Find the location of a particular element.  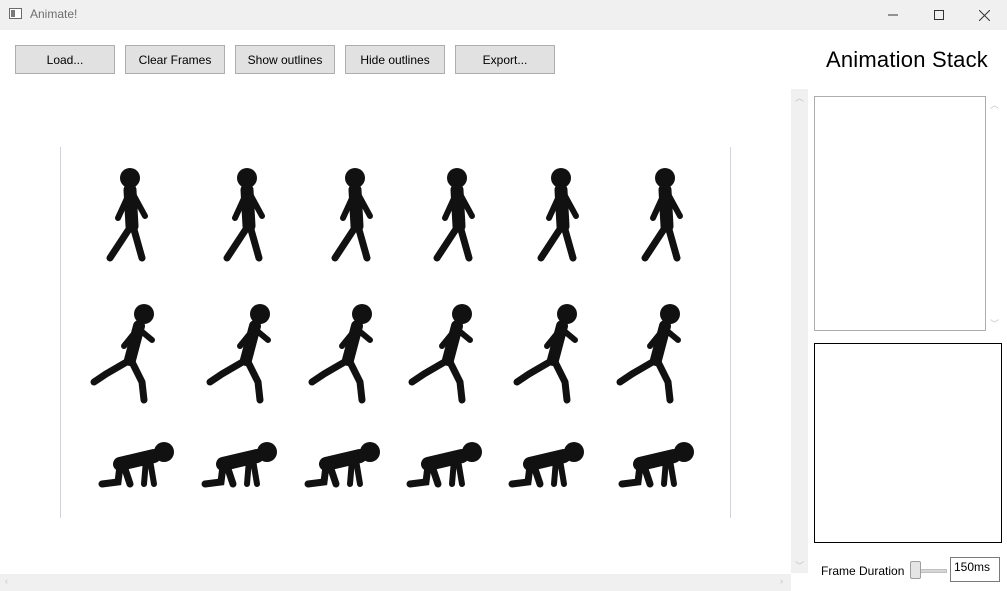

title-bar: Animate! is located at coordinates (503, 15).